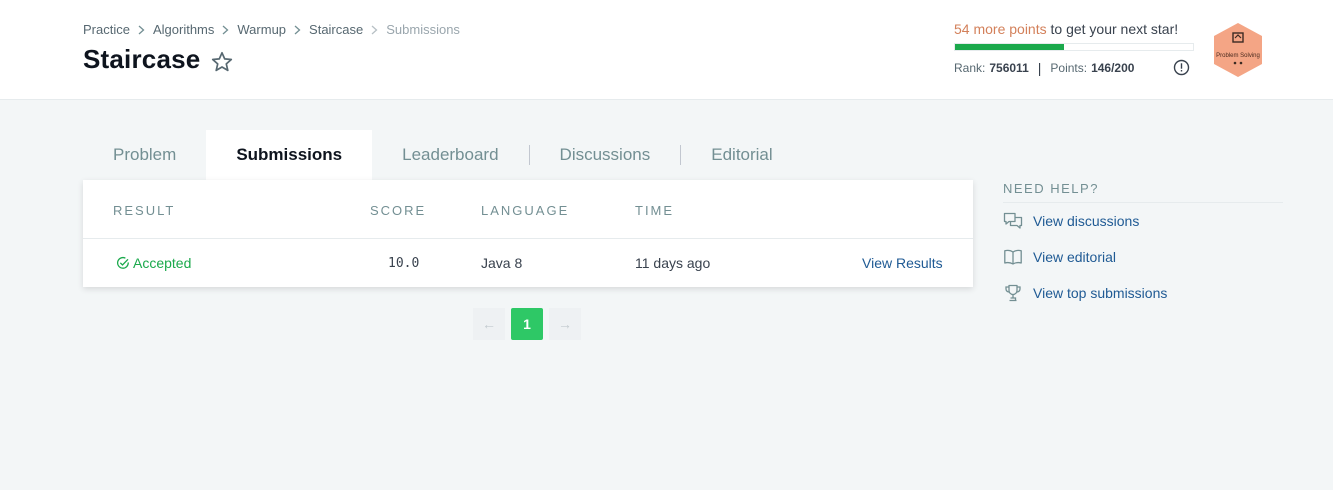  What do you see at coordinates (502, 263) in the screenshot?
I see `language-value: Java 8` at bounding box center [502, 263].